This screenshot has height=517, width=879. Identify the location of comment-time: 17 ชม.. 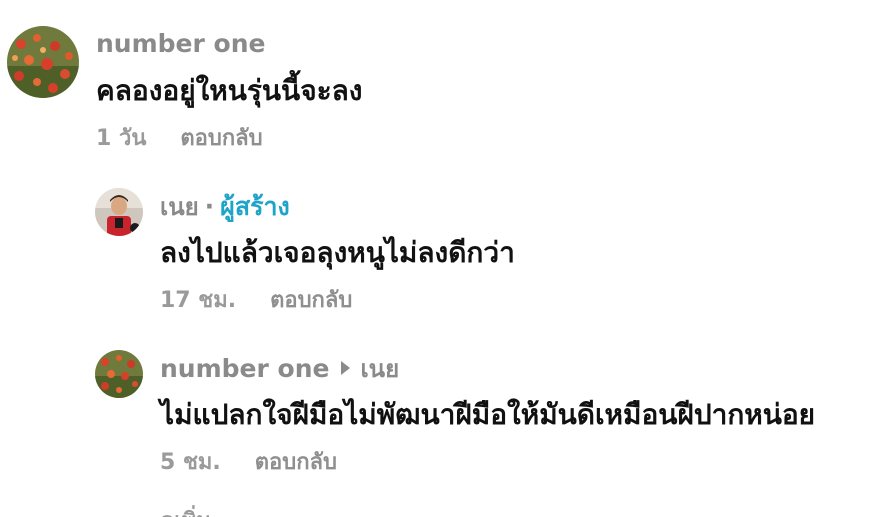
(198, 300).